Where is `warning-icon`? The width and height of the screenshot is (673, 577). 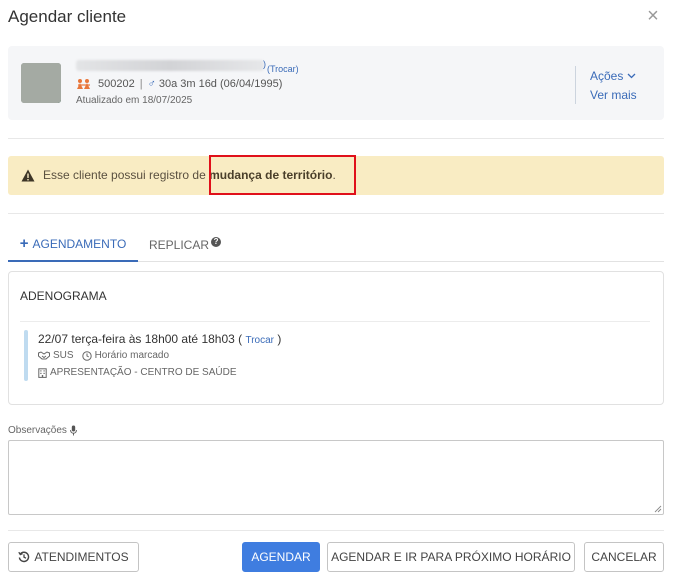
warning-icon is located at coordinates (28, 175).